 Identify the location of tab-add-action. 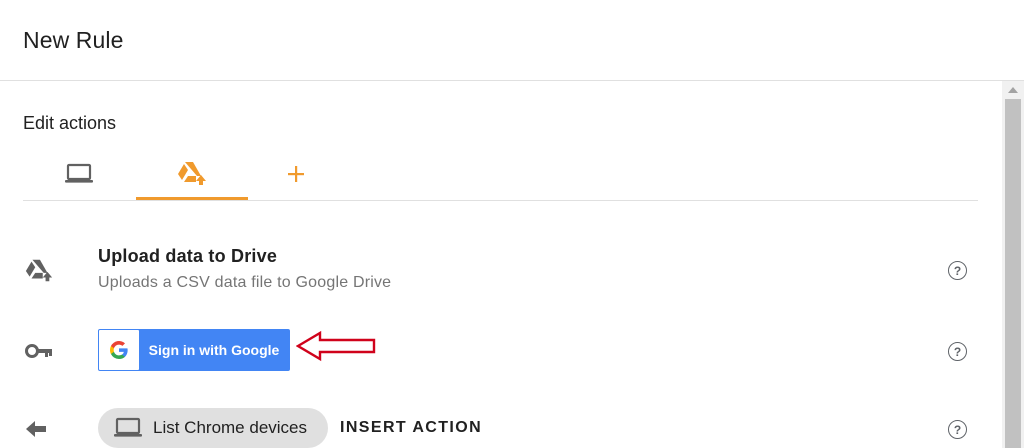
(296, 174).